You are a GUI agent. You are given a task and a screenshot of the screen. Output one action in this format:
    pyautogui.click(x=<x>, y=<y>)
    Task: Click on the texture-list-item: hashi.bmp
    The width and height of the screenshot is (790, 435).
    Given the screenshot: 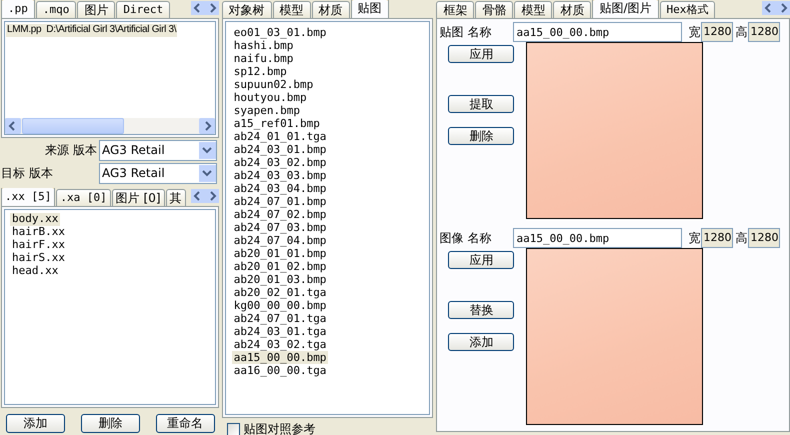 What is the action you would take?
    pyautogui.click(x=264, y=45)
    